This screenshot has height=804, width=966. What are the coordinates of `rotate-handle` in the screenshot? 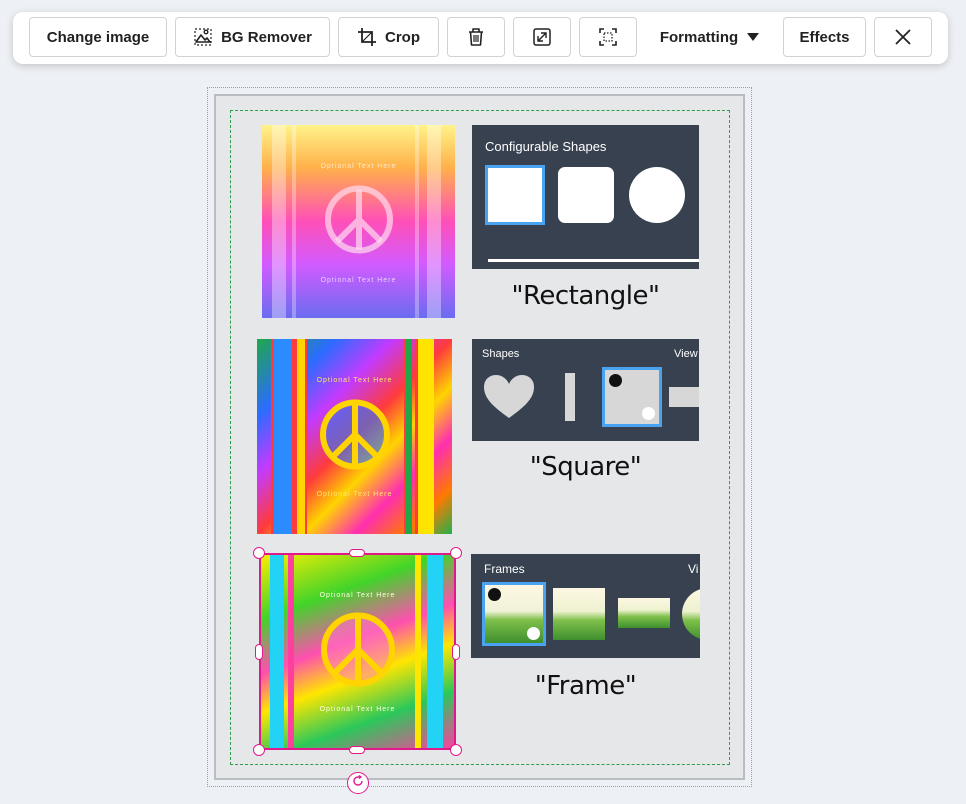 It's located at (358, 783).